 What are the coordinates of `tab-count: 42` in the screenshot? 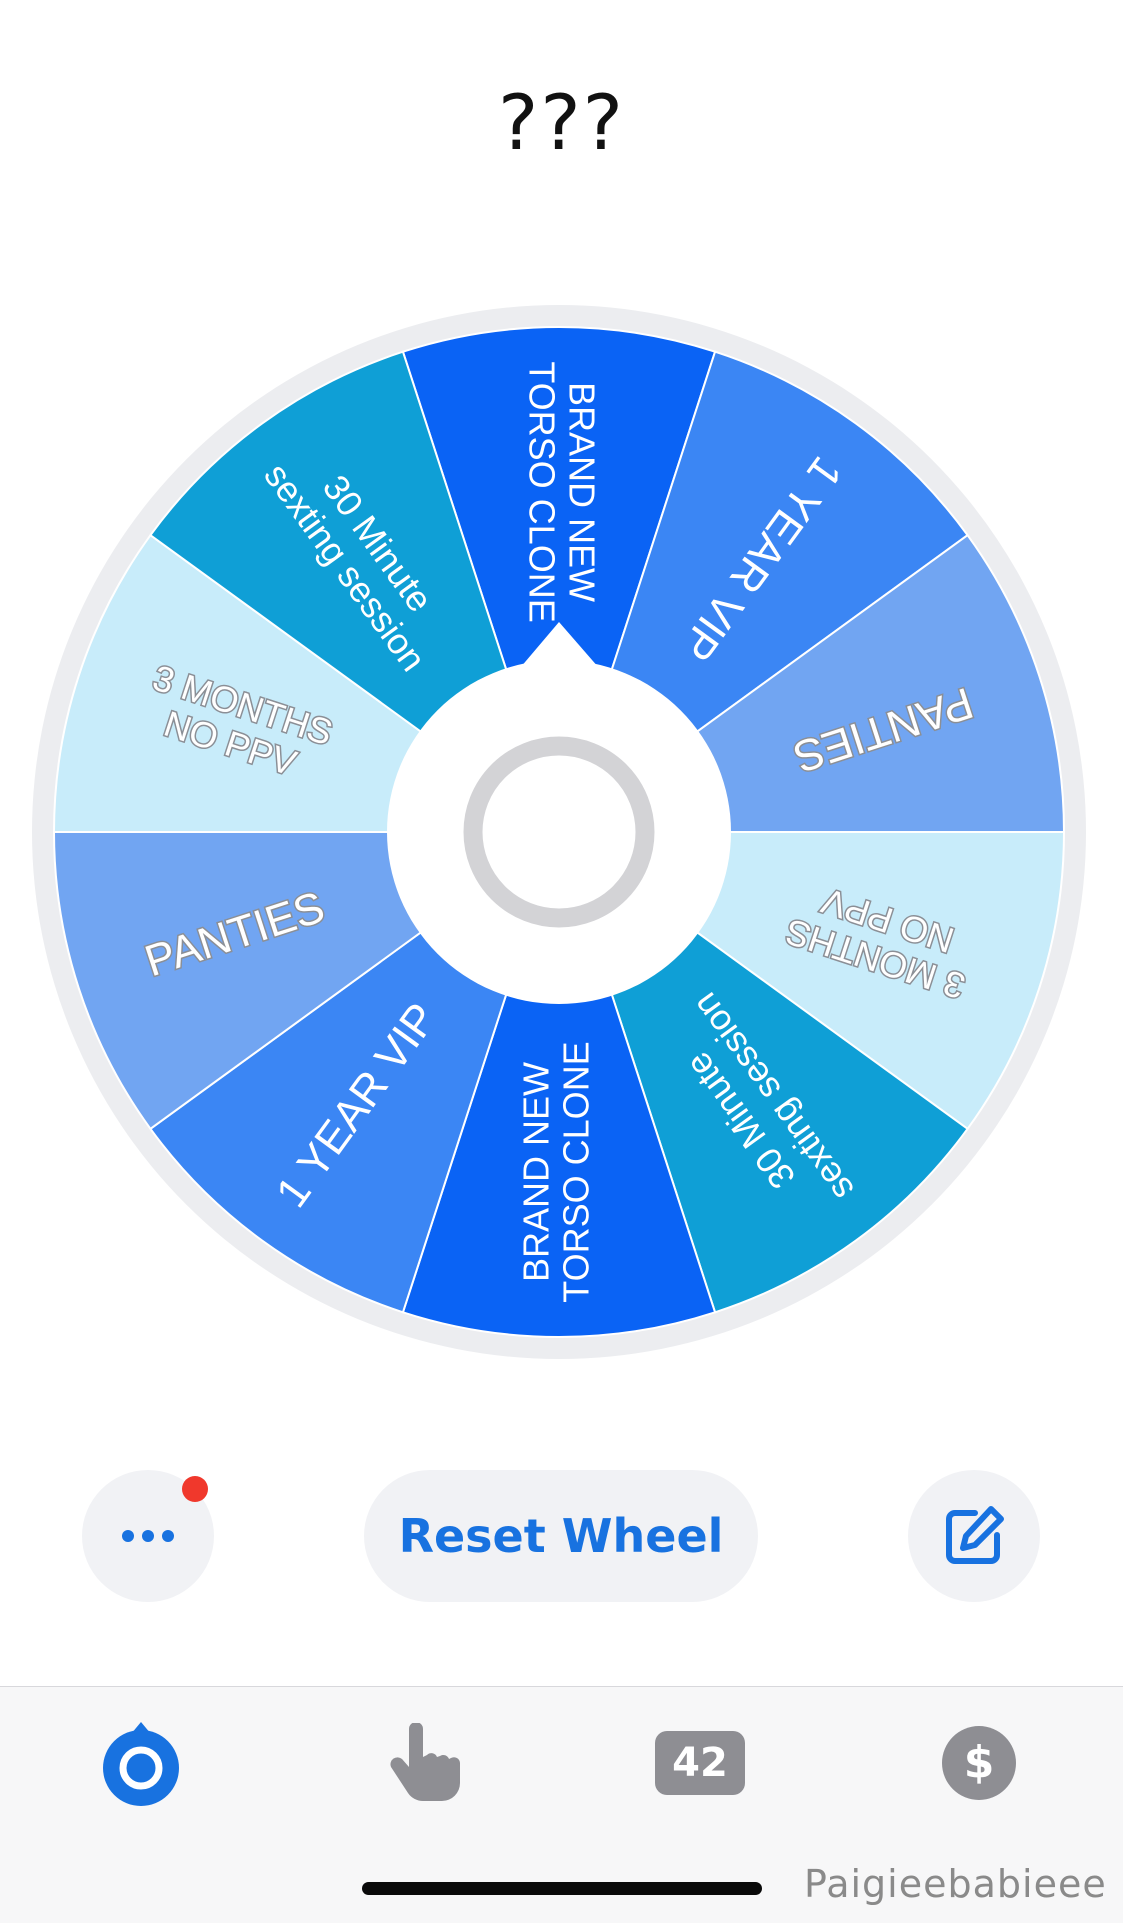 It's located at (700, 1763).